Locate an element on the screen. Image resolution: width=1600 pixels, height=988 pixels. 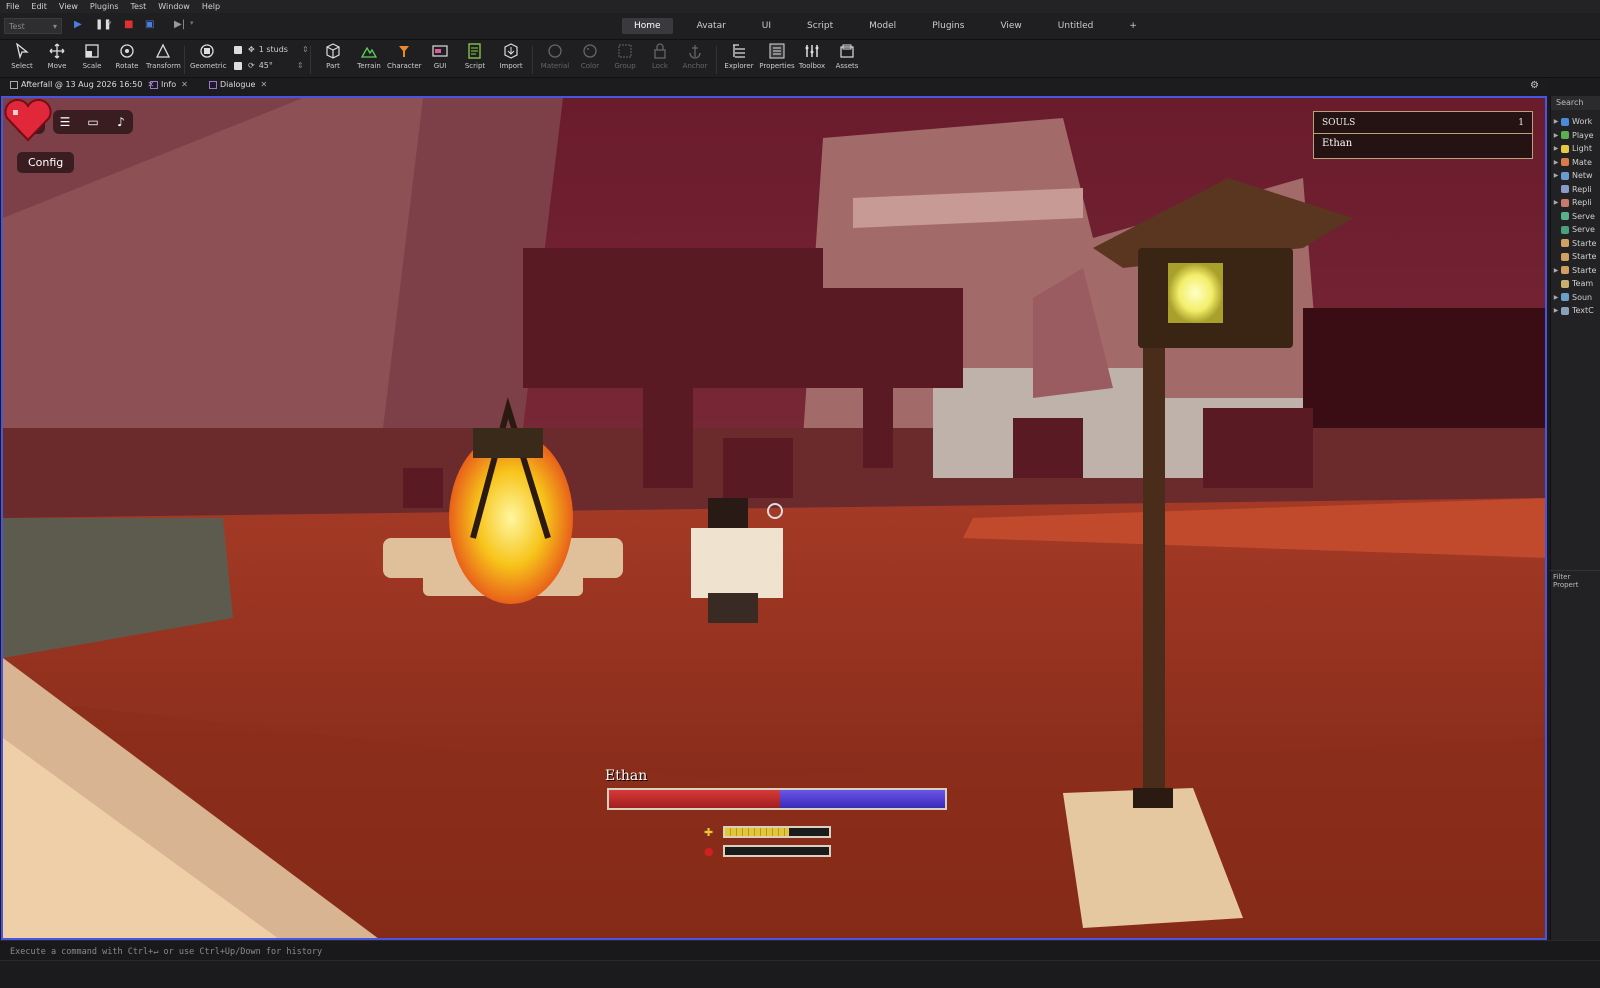
explorer-item-players: ▶ Playe is located at coordinates (1575, 136).